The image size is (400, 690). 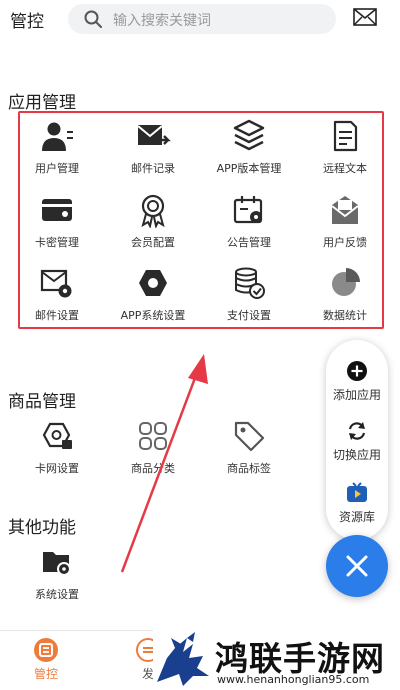 I want to click on floating-menu: 添加应用 切换应用 资源库, so click(x=357, y=440).